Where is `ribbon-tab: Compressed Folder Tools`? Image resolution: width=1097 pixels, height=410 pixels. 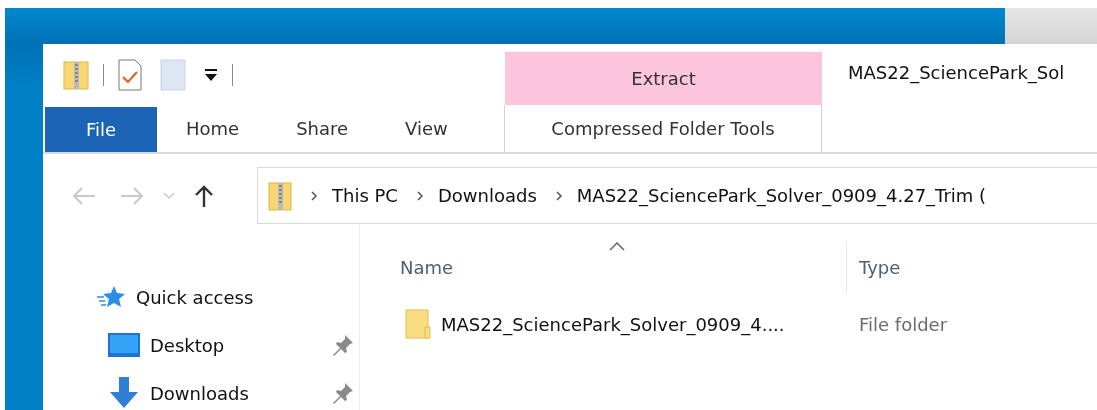
ribbon-tab: Compressed Folder Tools is located at coordinates (663, 128).